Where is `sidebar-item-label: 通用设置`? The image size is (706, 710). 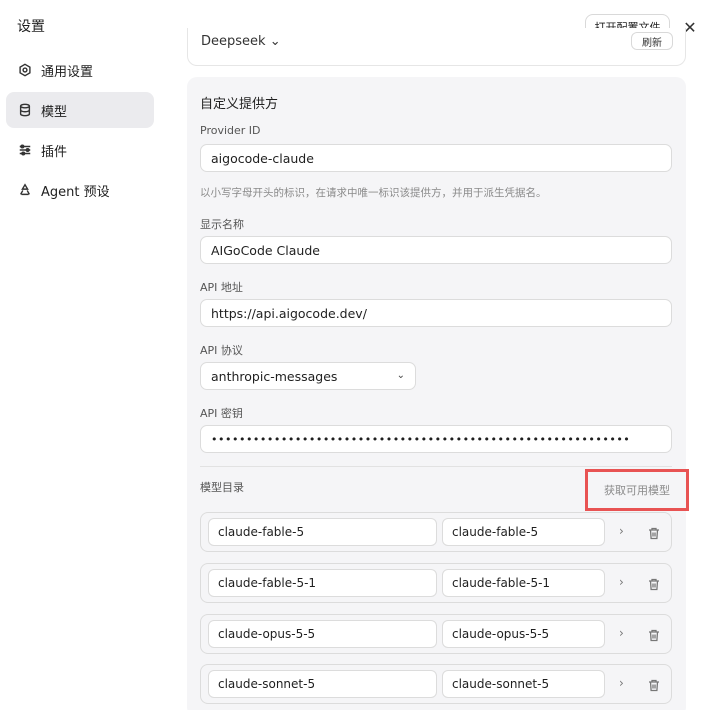 sidebar-item-label: 通用设置 is located at coordinates (67, 72).